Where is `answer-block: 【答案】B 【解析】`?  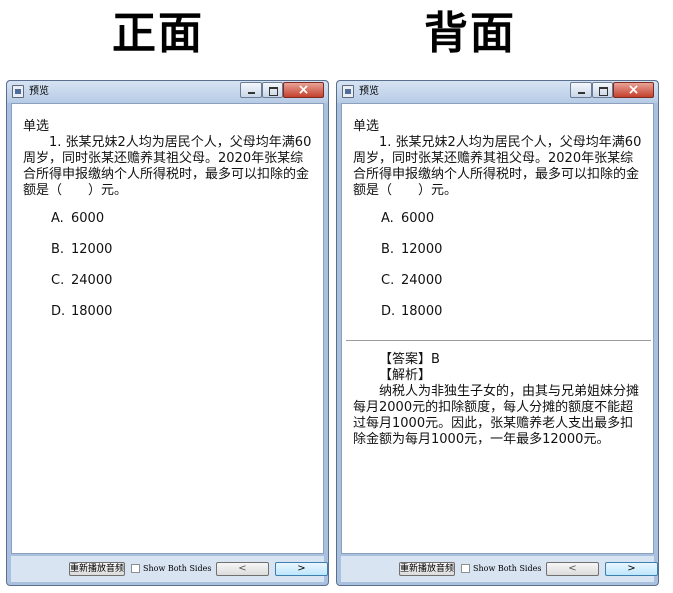
answer-block: 【答案】B 【解析】 is located at coordinates (498, 368).